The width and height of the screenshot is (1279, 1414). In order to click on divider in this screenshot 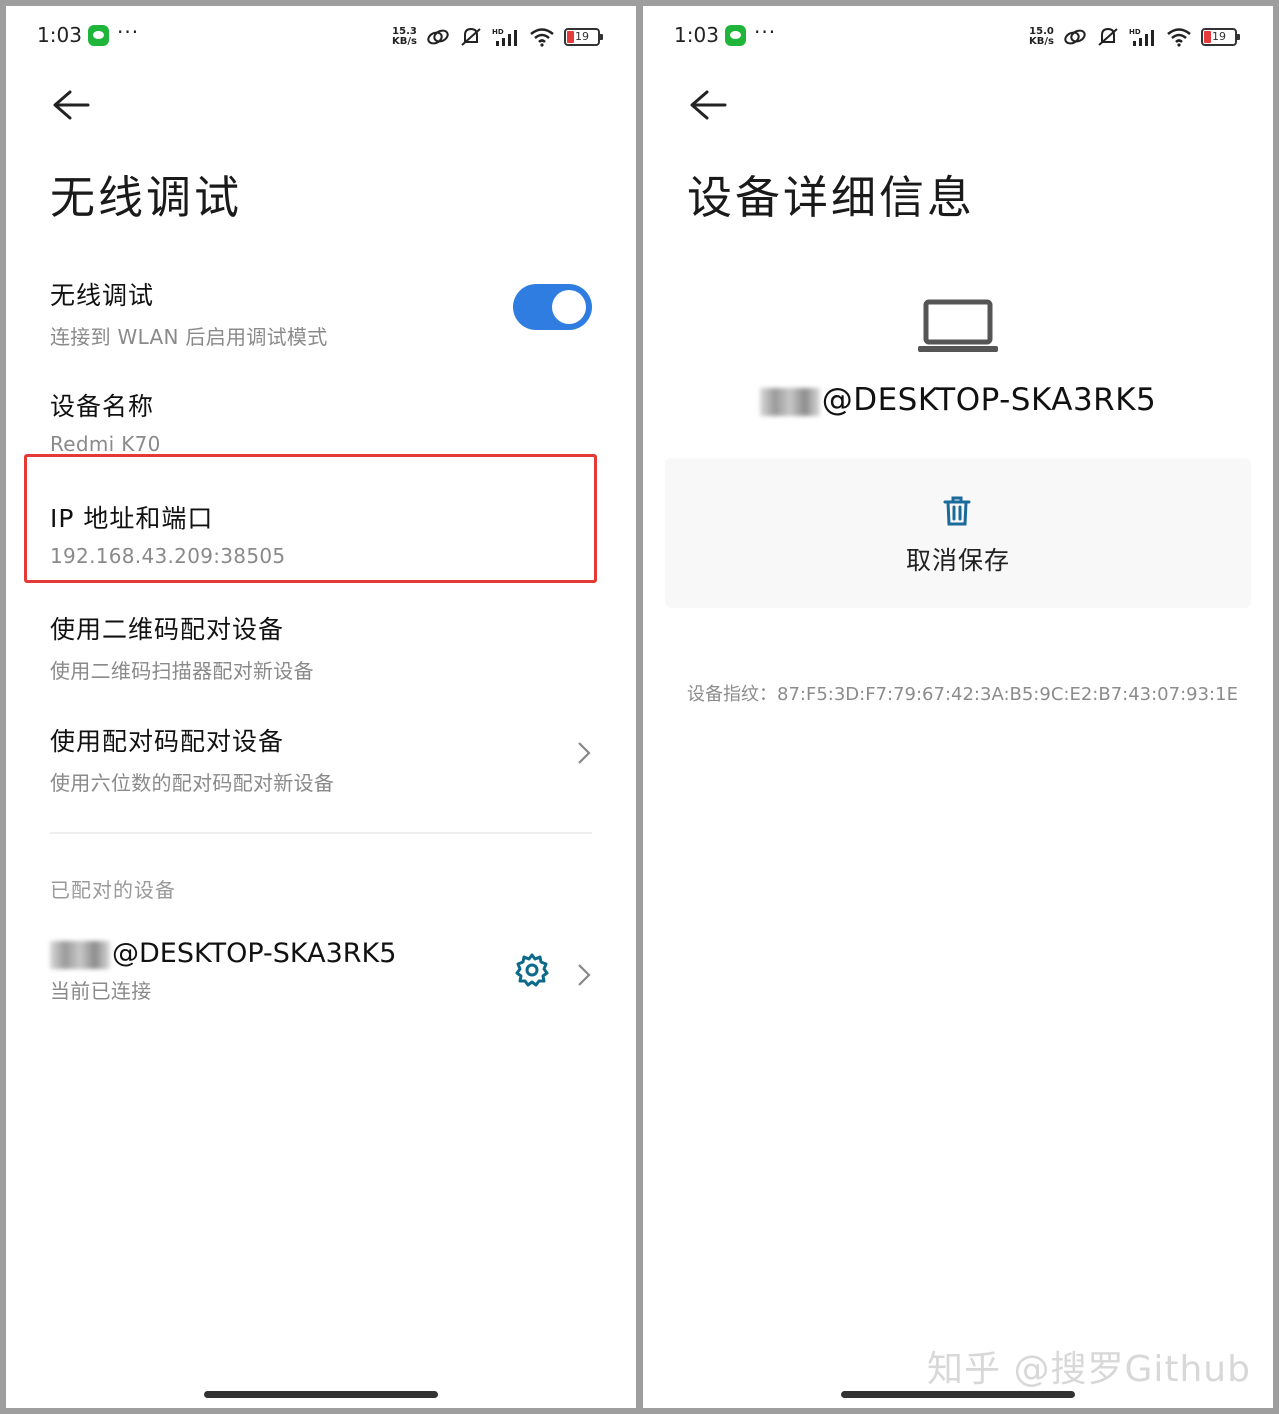, I will do `click(321, 833)`.